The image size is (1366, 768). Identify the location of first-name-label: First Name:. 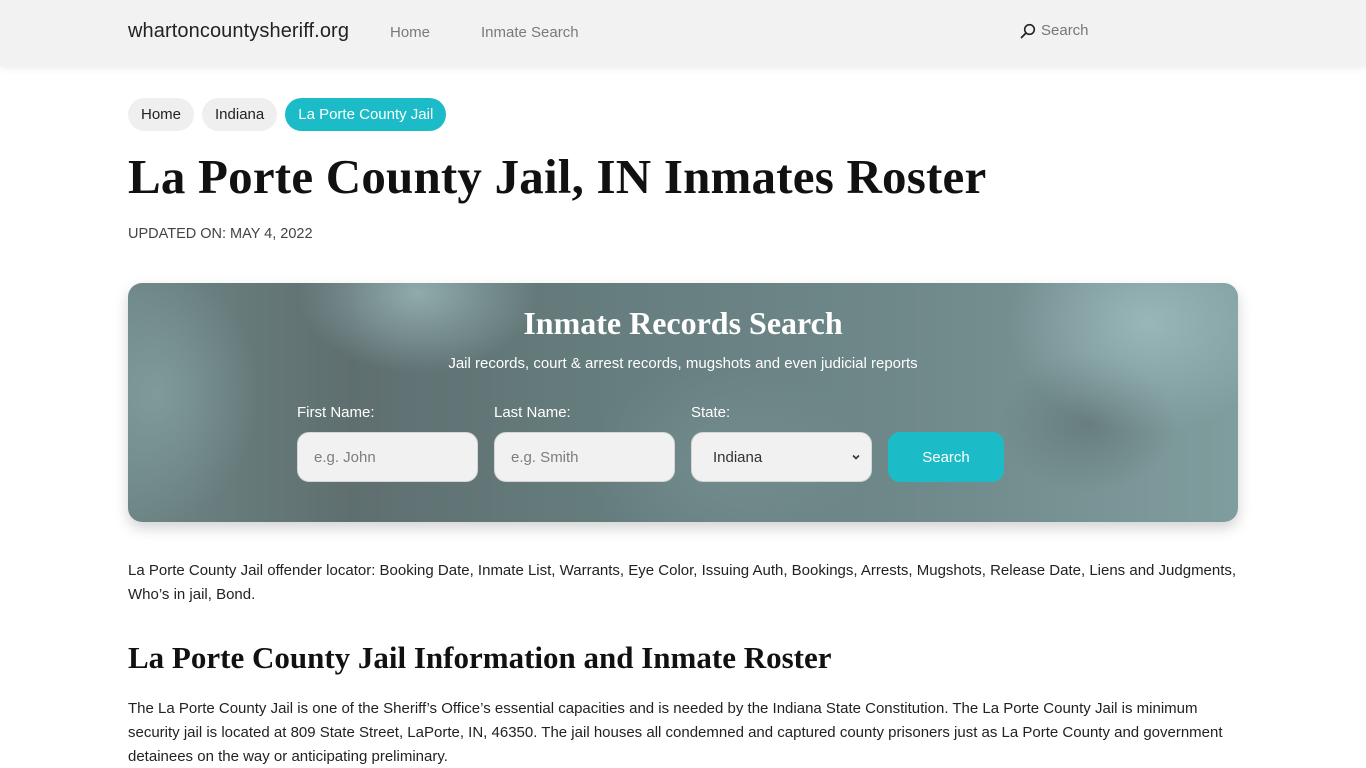
(336, 412).